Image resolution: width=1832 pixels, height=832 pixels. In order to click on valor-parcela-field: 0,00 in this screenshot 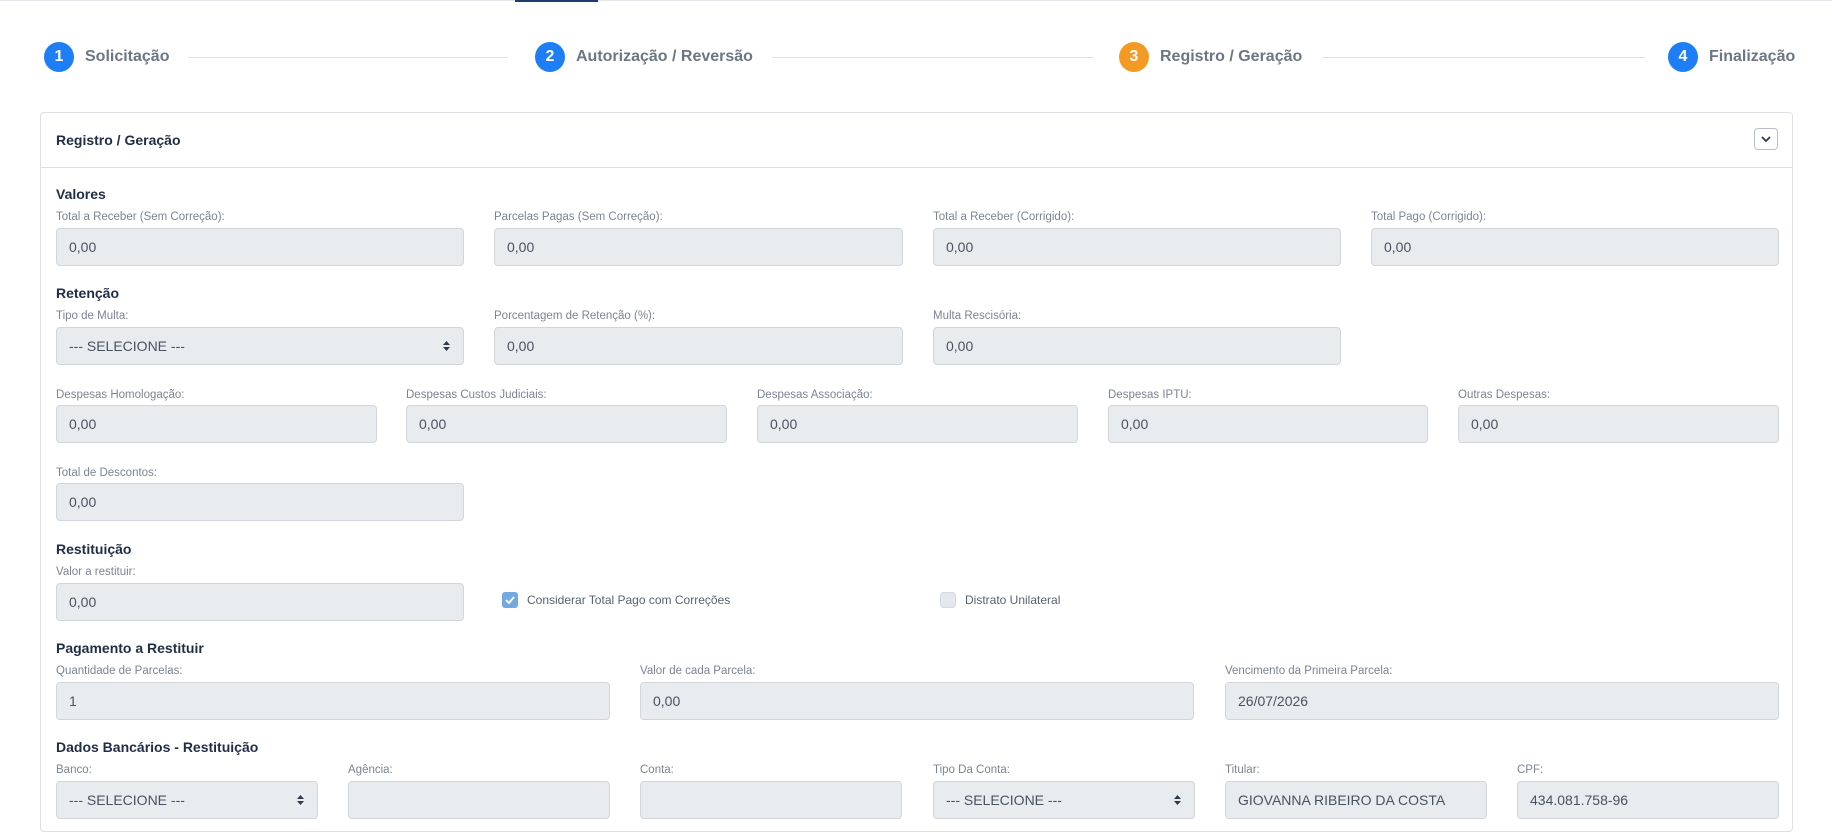, I will do `click(917, 701)`.